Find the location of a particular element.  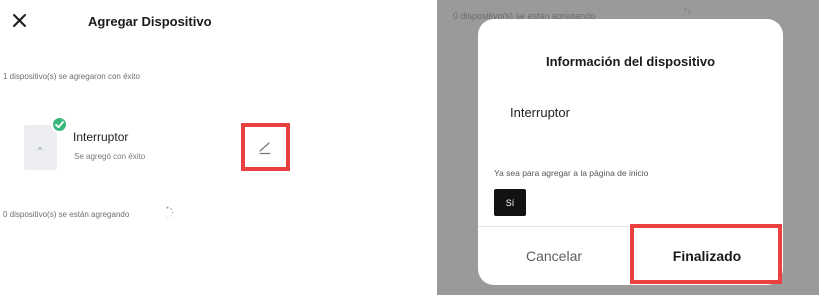

yes-button: Sí is located at coordinates (510, 202).